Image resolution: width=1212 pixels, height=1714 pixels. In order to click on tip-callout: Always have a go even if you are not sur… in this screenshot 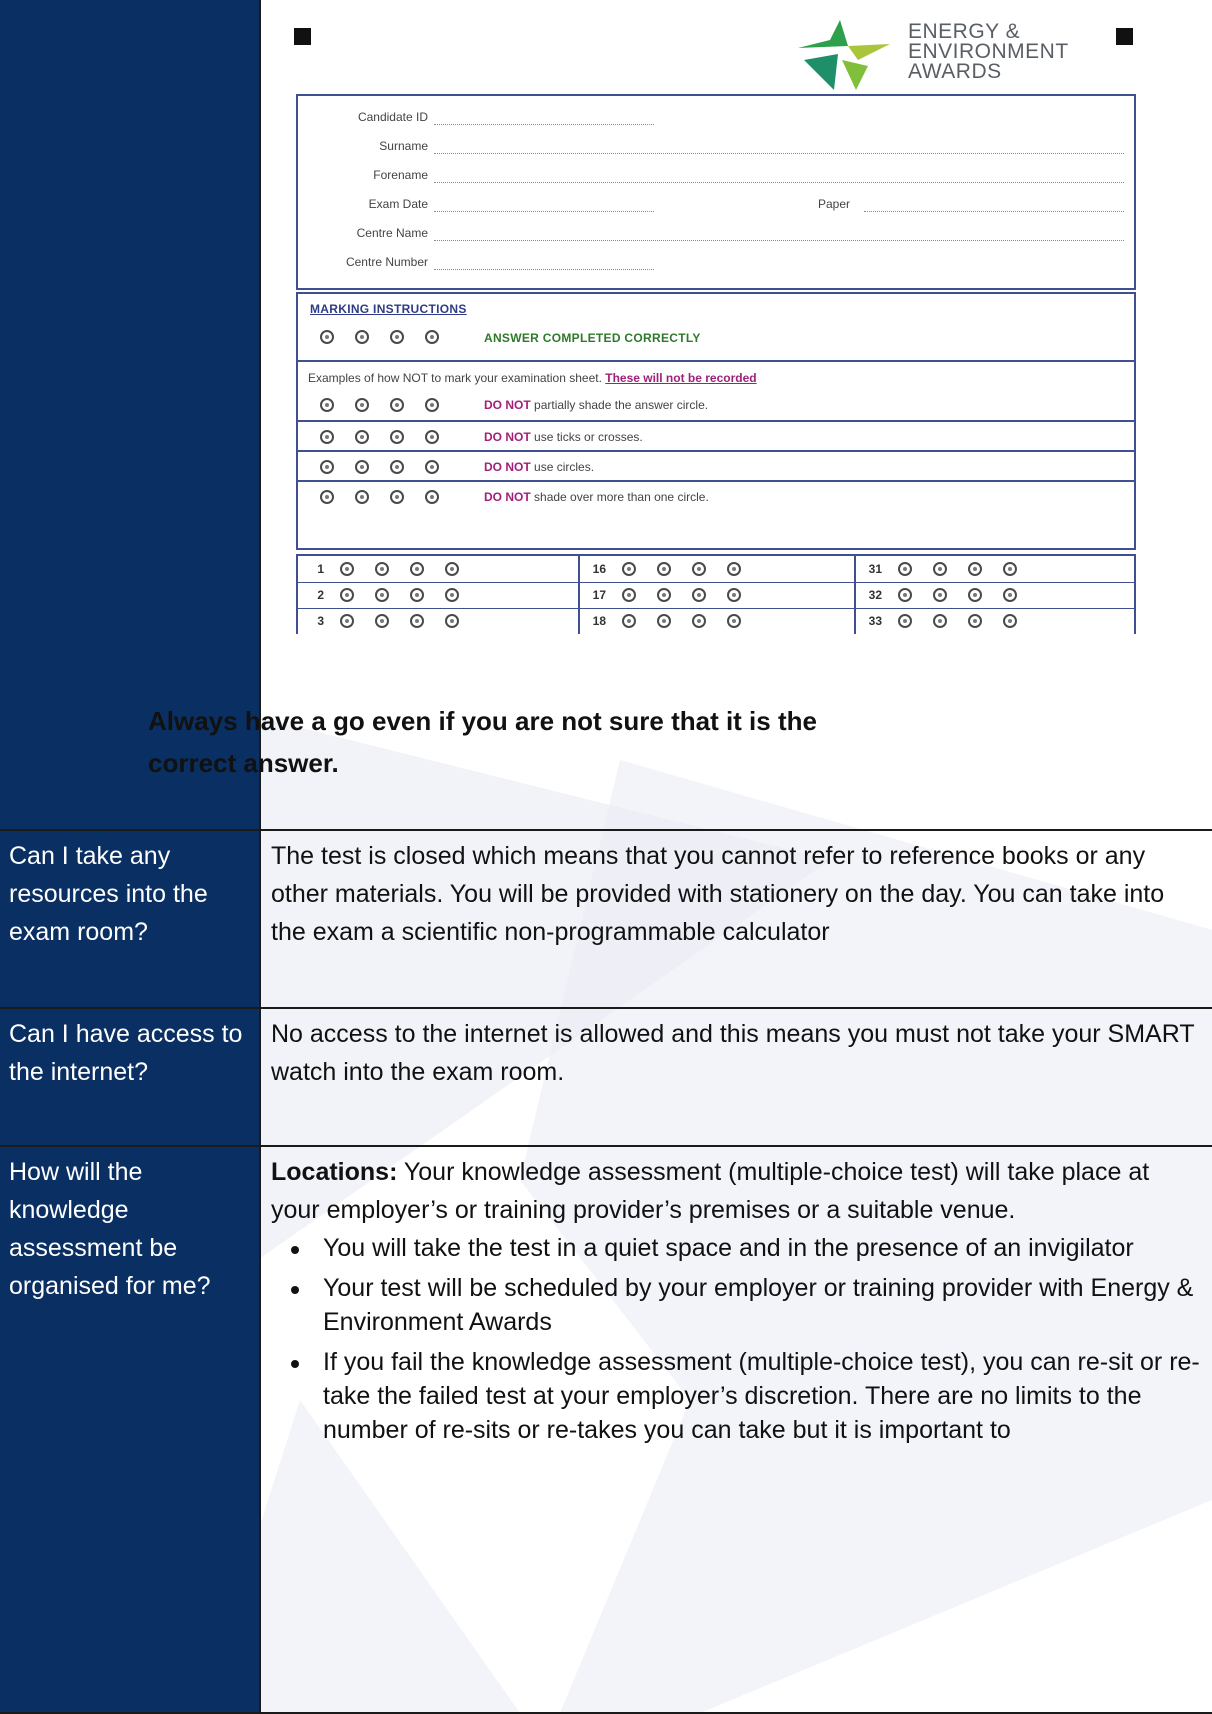, I will do `click(484, 750)`.